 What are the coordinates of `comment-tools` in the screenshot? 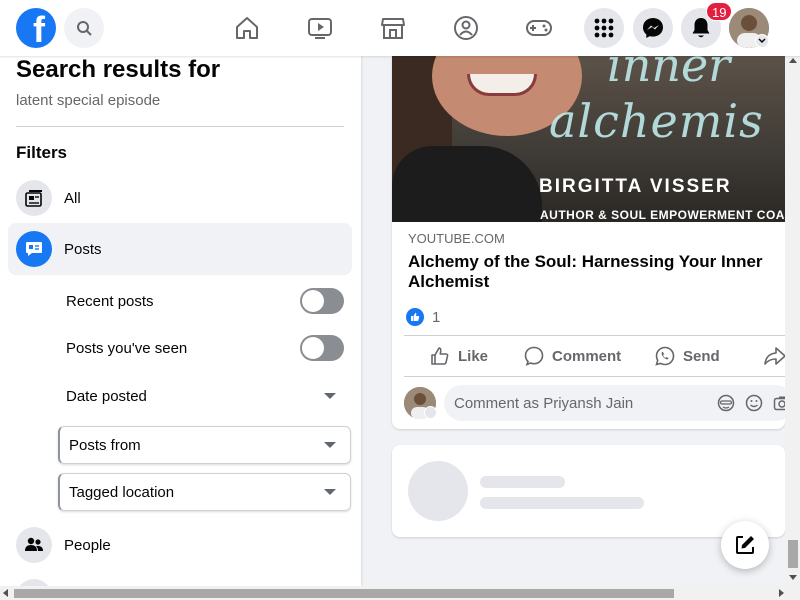 It's located at (751, 403).